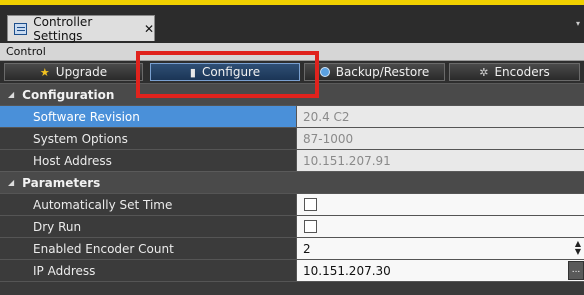 The height and width of the screenshot is (295, 584). Describe the element at coordinates (148, 270) in the screenshot. I see `property-name: IP Address` at that location.